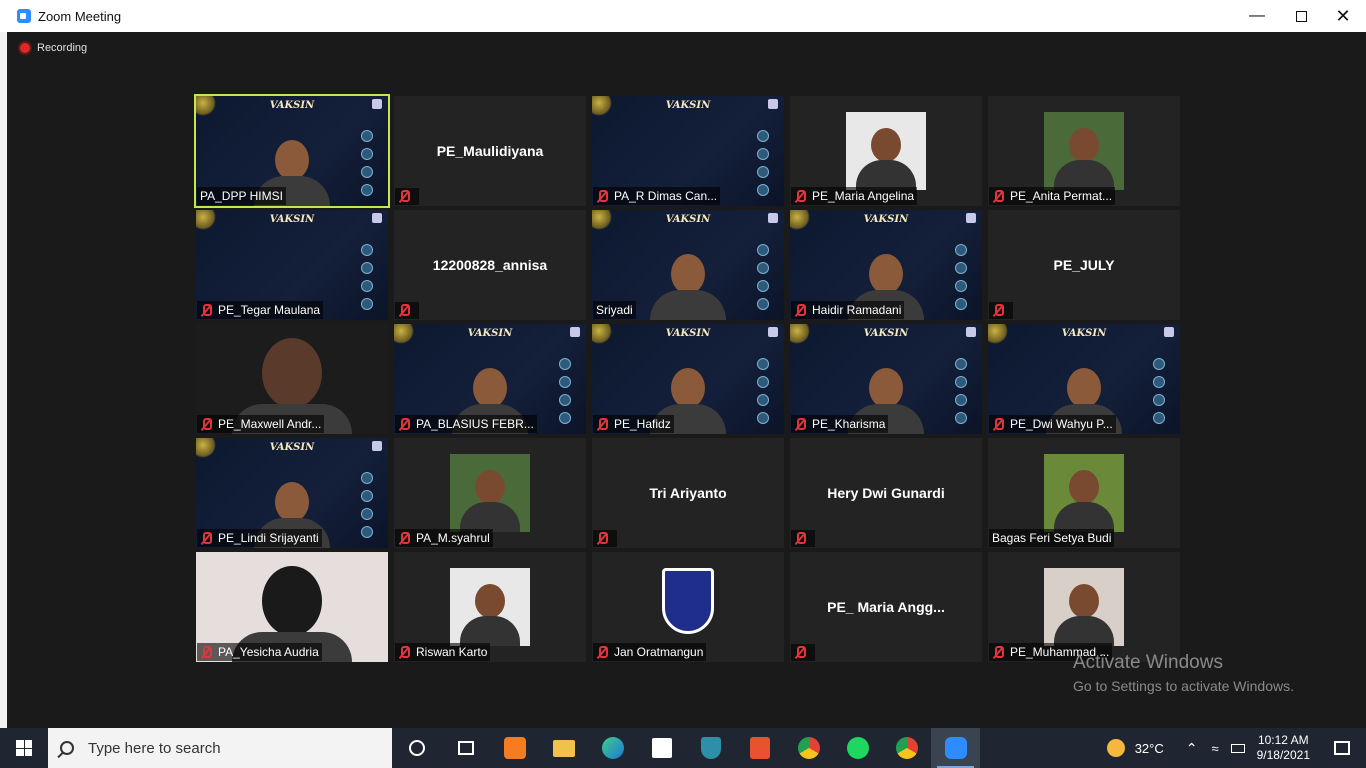 This screenshot has width=1366, height=768. I want to click on battery-icon, so click(1237, 748).